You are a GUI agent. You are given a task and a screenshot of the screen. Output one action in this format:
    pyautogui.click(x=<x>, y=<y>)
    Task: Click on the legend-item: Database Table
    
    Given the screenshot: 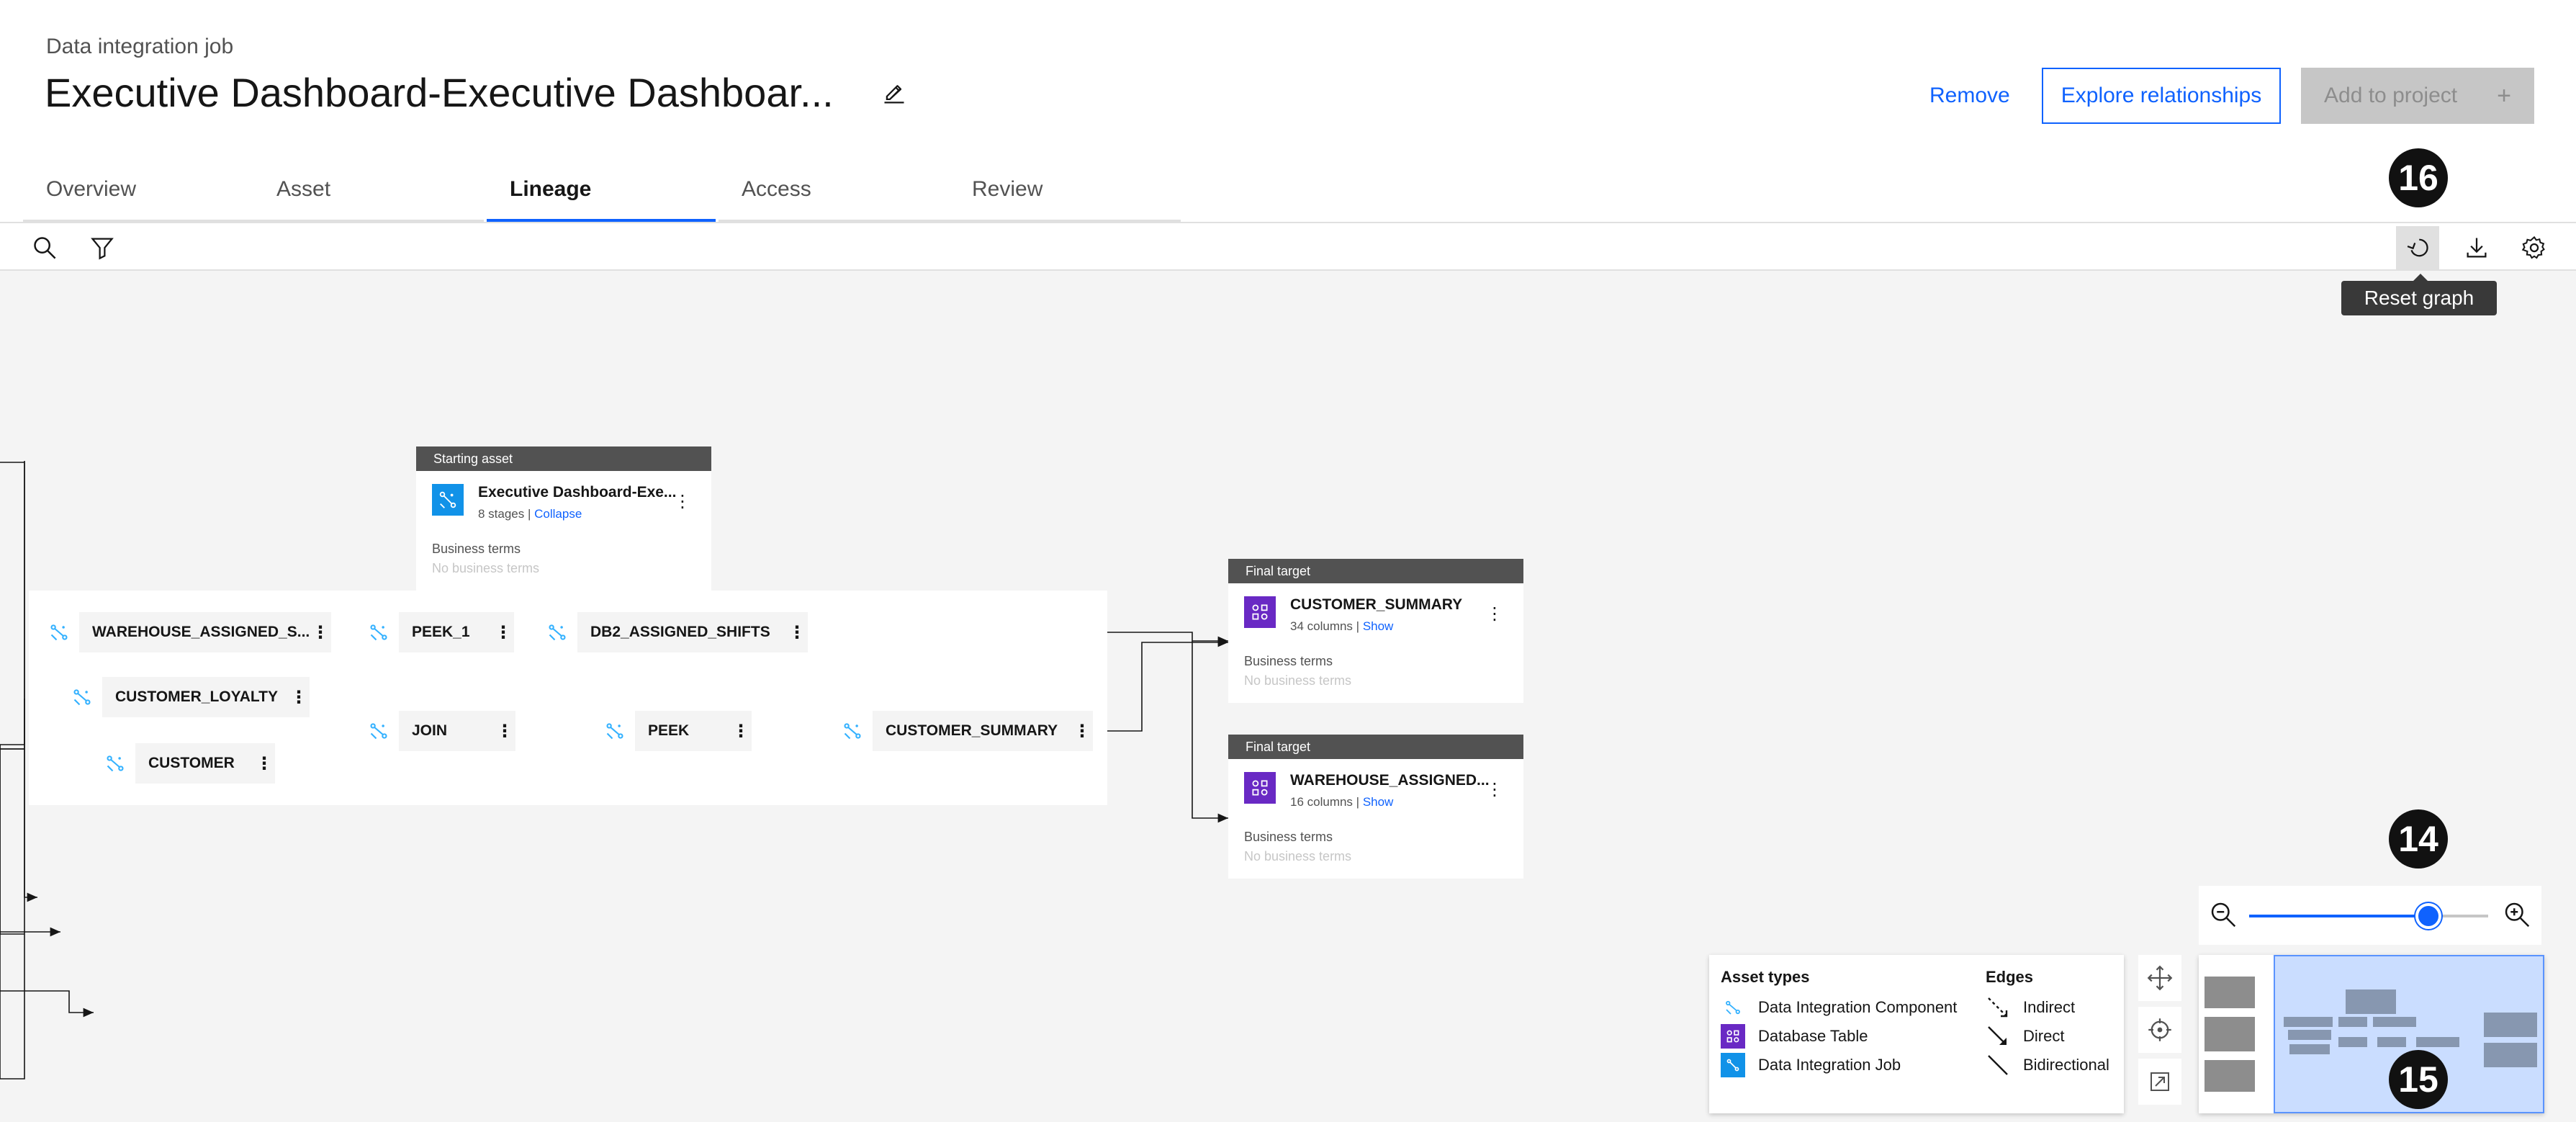 What is the action you would take?
    pyautogui.click(x=1794, y=1036)
    